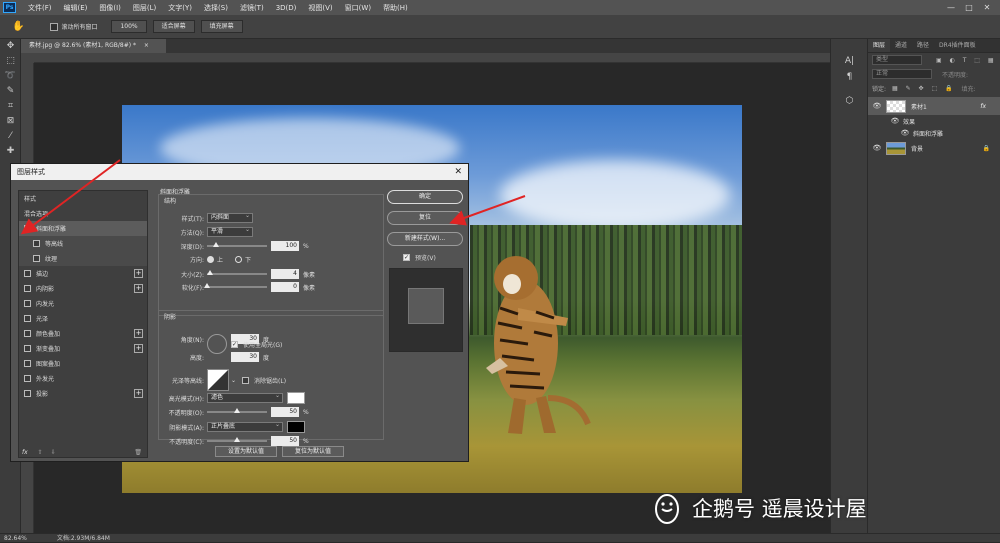 The height and width of the screenshot is (543, 1000). Describe the element at coordinates (216, 8) in the screenshot. I see `menu-select: 选择(S)` at that location.